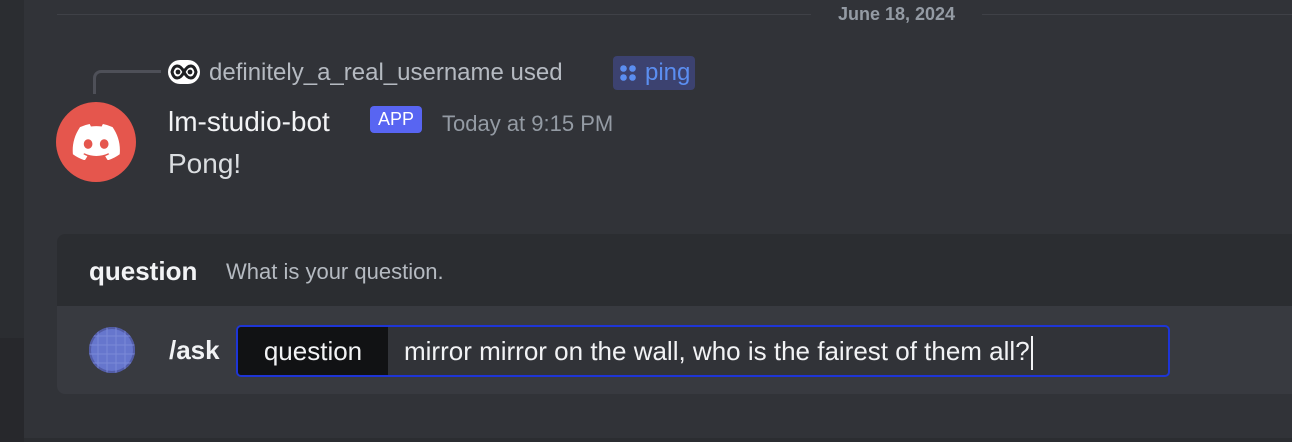  What do you see at coordinates (1031, 353) in the screenshot?
I see `text-caret` at bounding box center [1031, 353].